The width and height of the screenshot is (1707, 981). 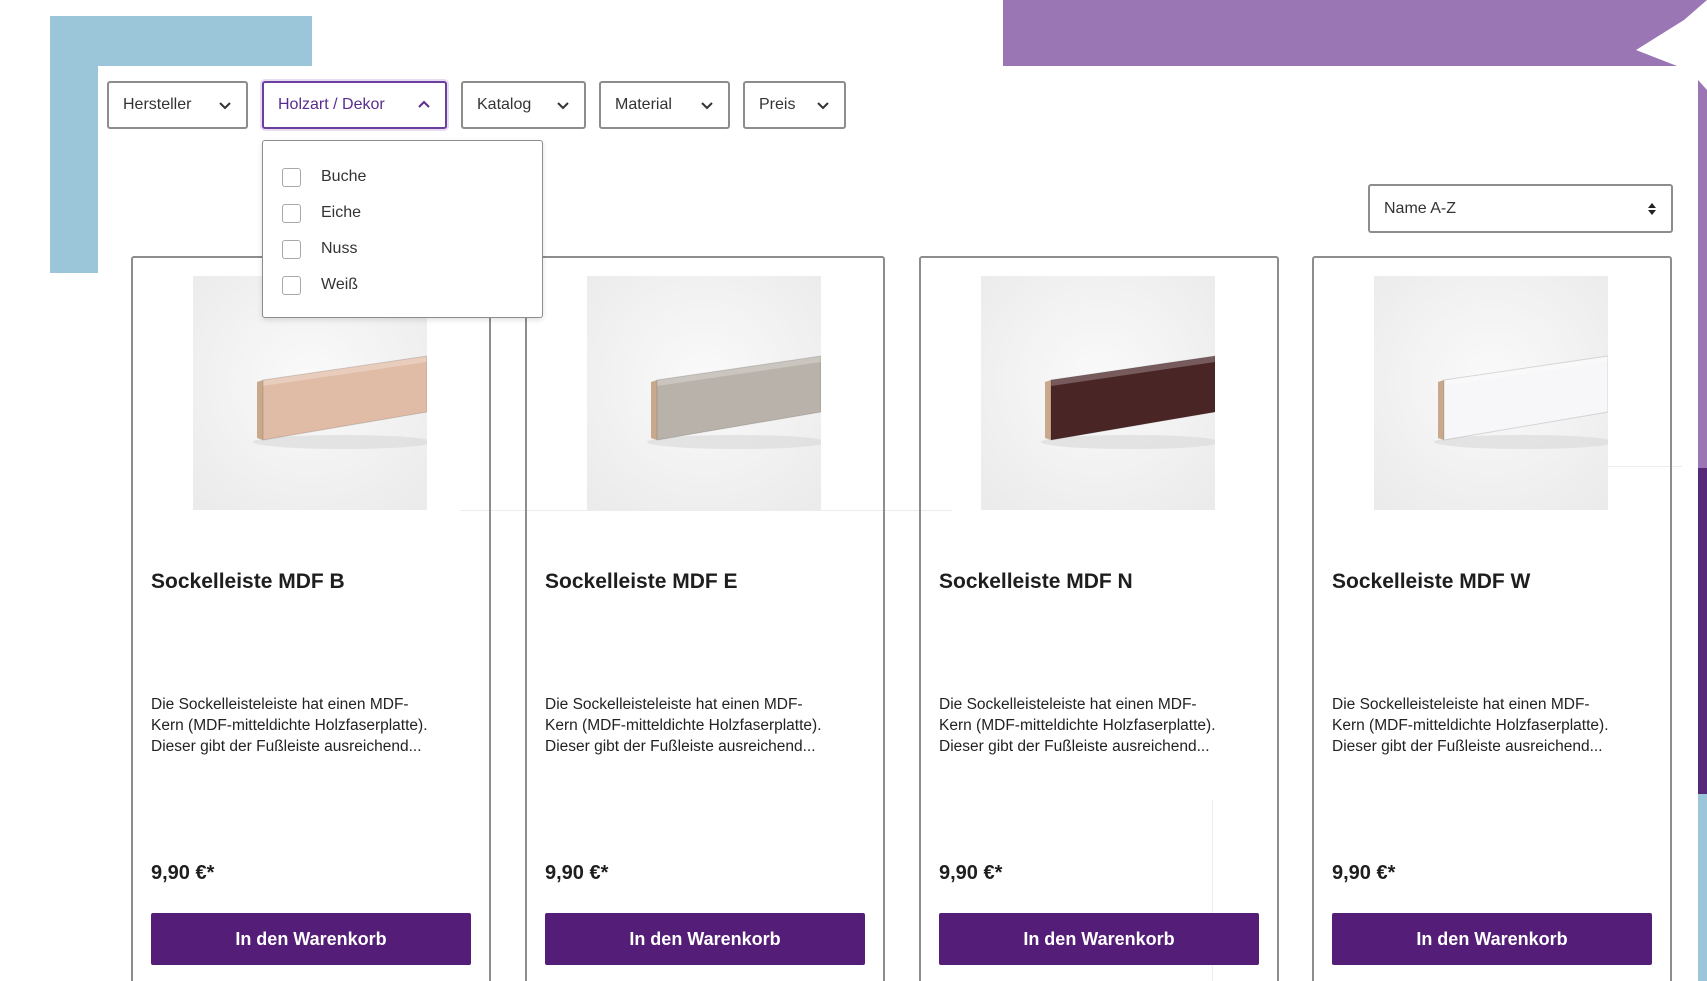 I want to click on filter-label: Katalog, so click(x=504, y=104).